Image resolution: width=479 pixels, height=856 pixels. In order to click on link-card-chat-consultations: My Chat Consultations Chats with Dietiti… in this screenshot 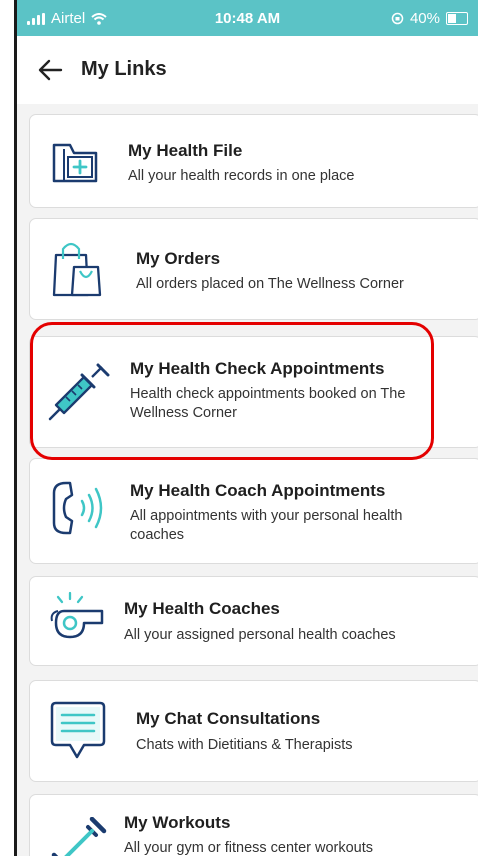, I will do `click(253, 731)`.